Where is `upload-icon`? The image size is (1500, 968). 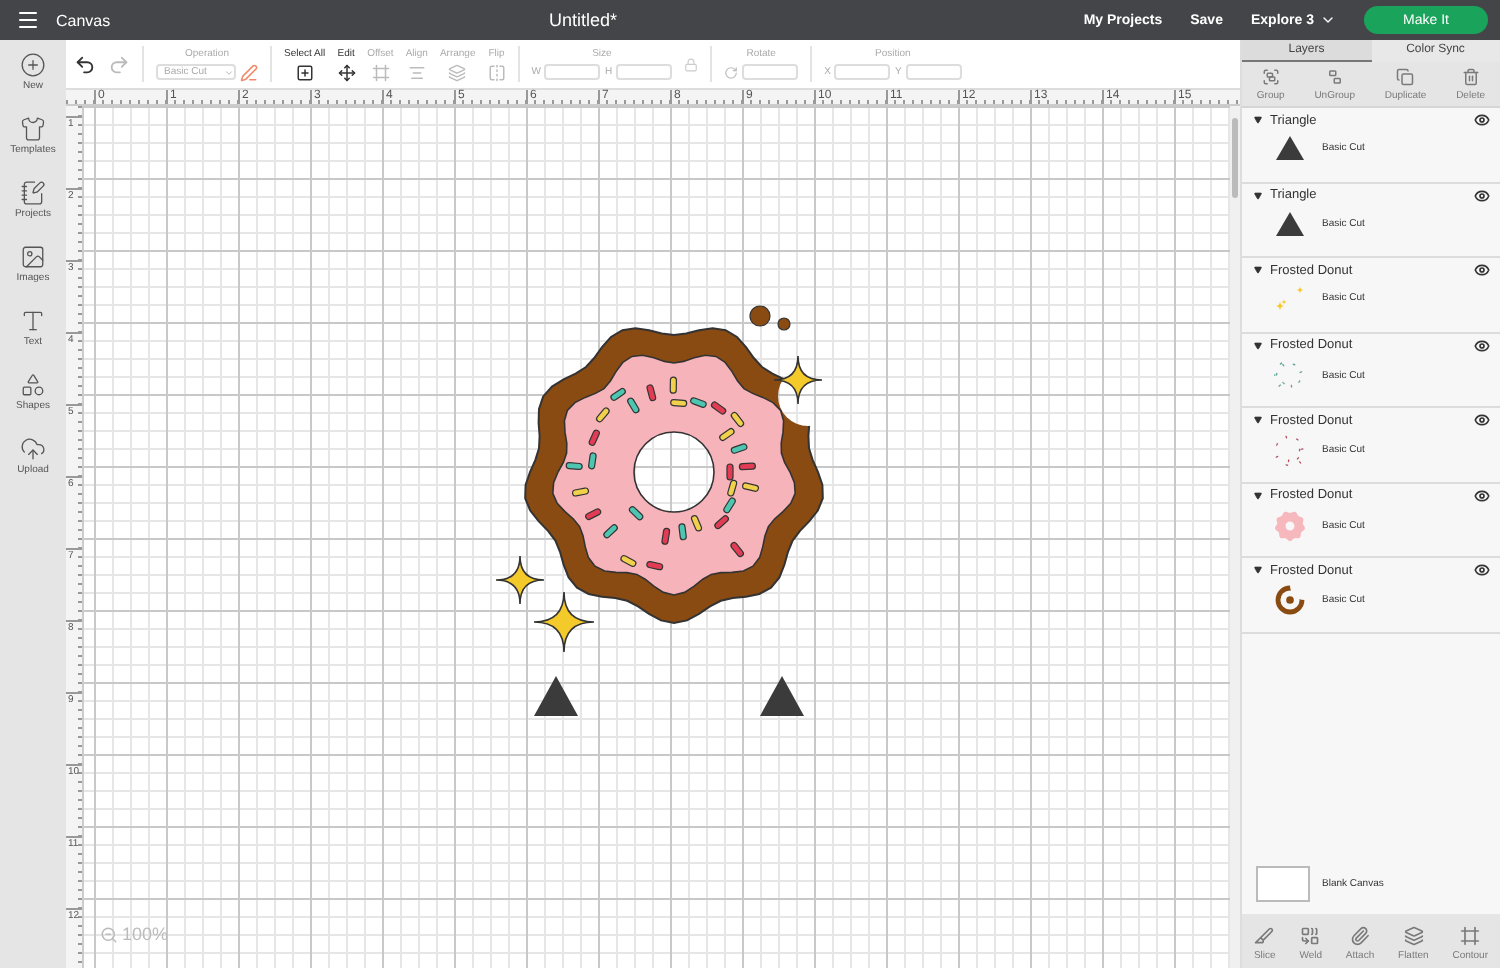
upload-icon is located at coordinates (32, 449).